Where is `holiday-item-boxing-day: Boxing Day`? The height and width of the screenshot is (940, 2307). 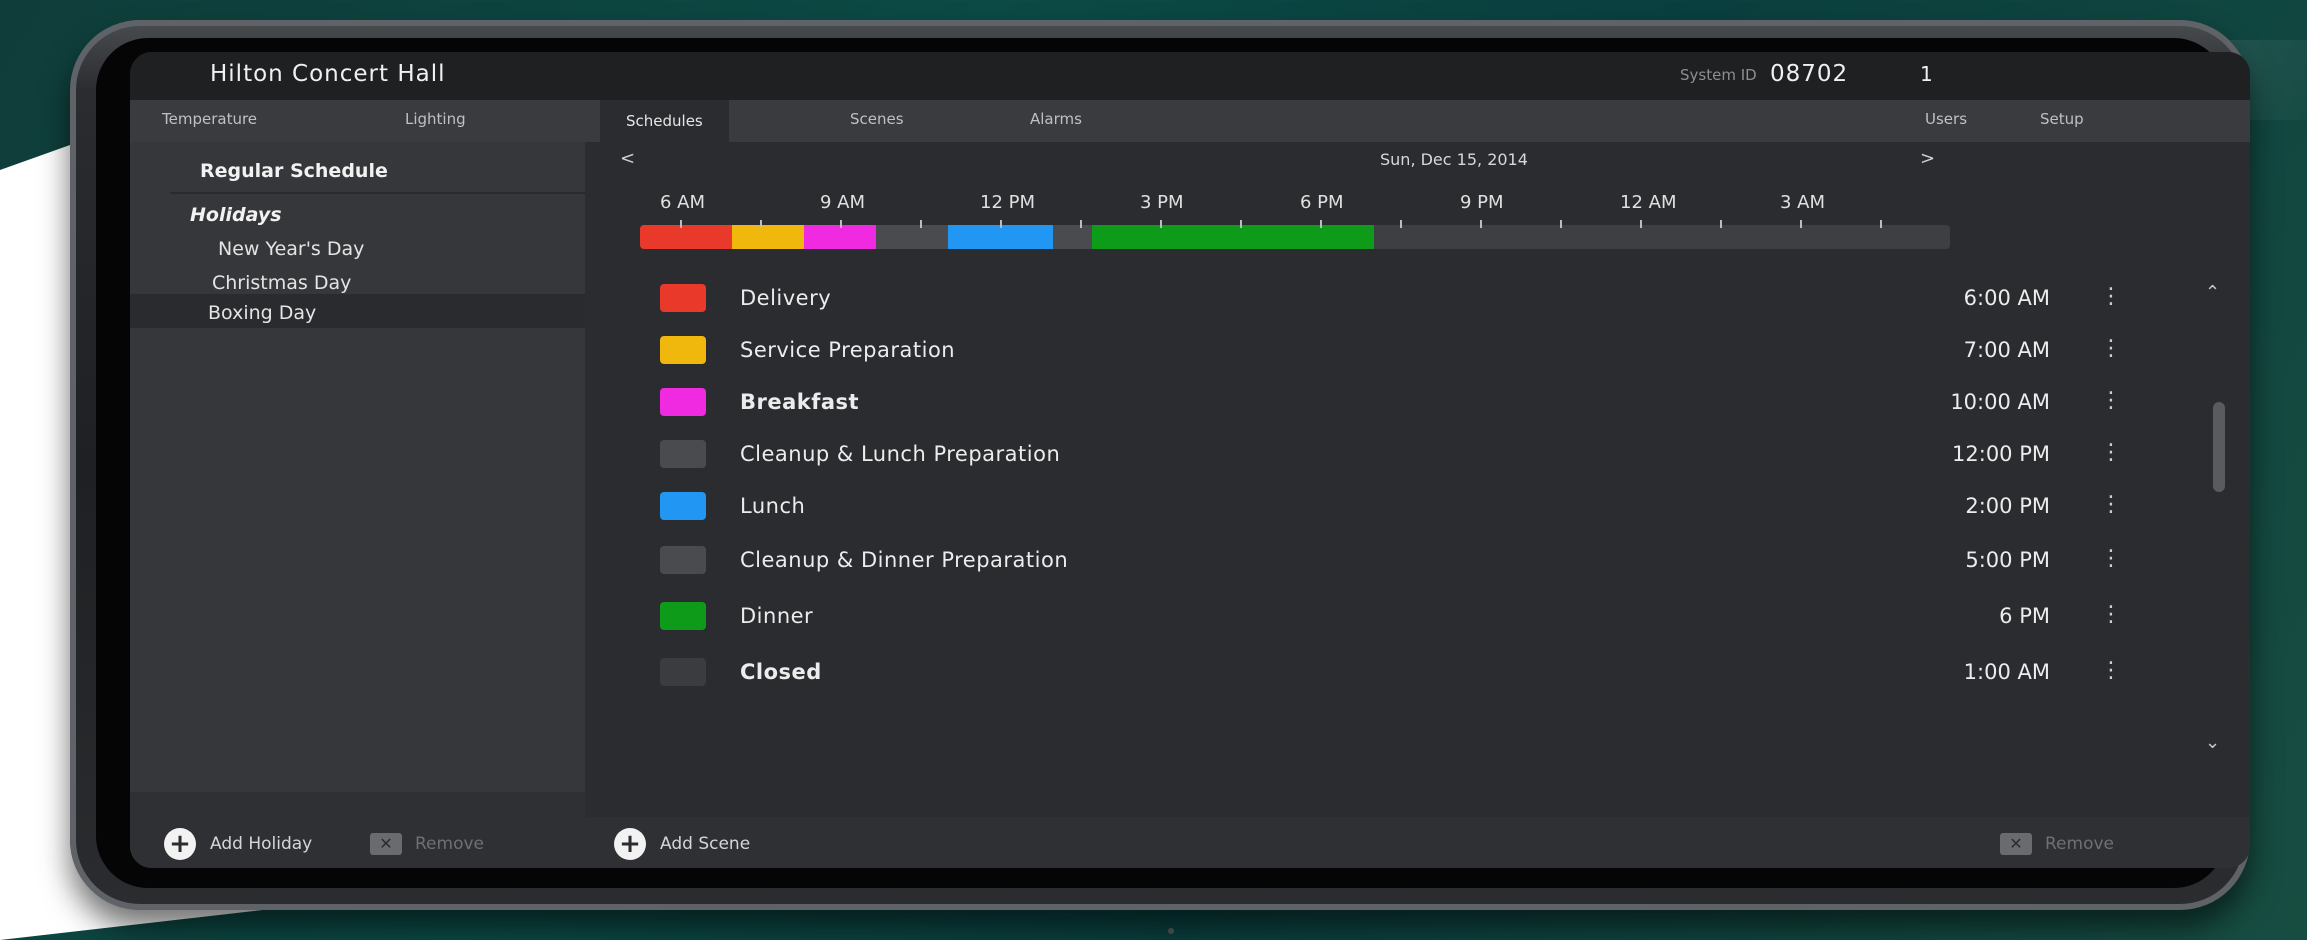 holiday-item-boxing-day: Boxing Day is located at coordinates (262, 313).